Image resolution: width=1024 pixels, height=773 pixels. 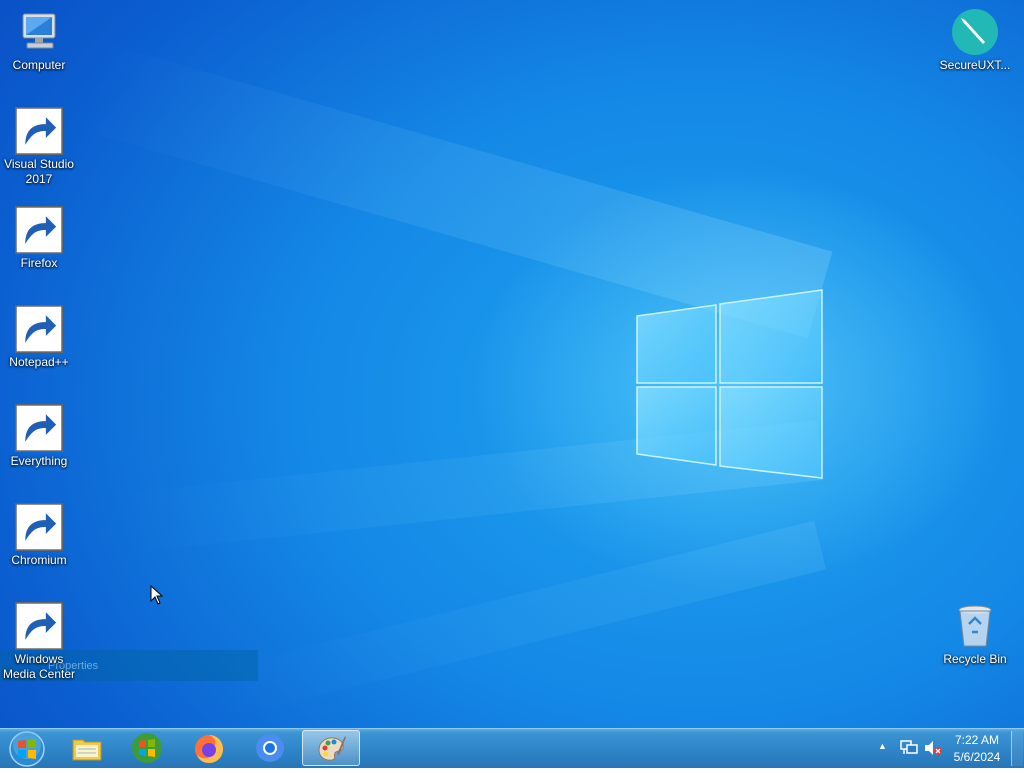 What do you see at coordinates (909, 748) in the screenshot?
I see `network-icon` at bounding box center [909, 748].